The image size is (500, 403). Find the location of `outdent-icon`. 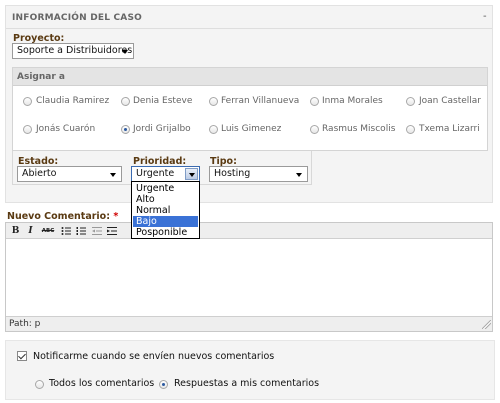

outdent-icon is located at coordinates (97, 231).